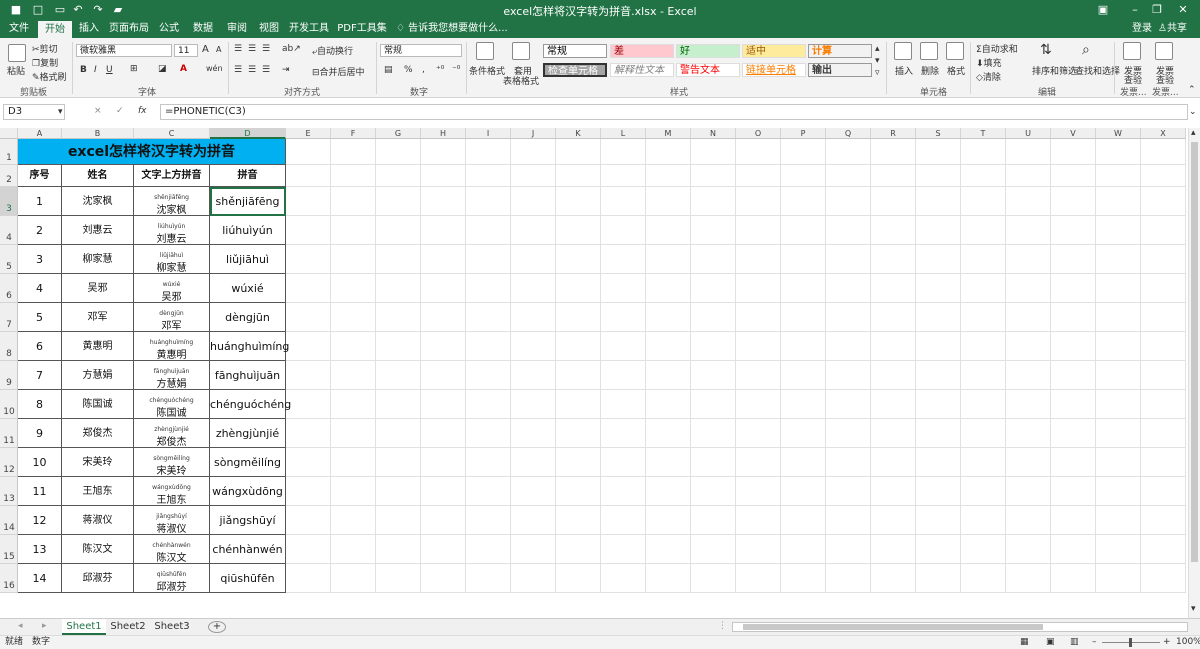  What do you see at coordinates (98, 462) in the screenshot?
I see `name-cell: 宋美玲` at bounding box center [98, 462].